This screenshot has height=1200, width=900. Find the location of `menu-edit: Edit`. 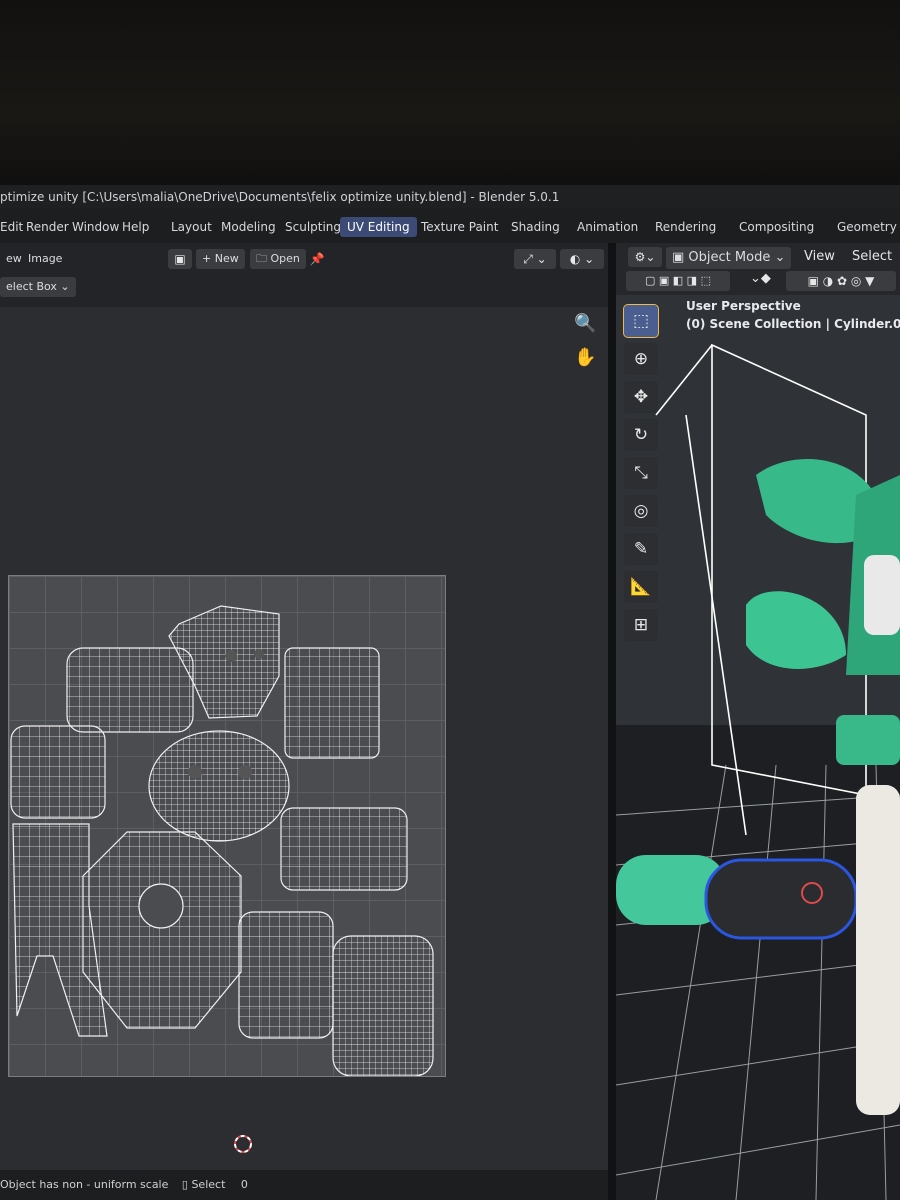

menu-edit: Edit is located at coordinates (11, 227).